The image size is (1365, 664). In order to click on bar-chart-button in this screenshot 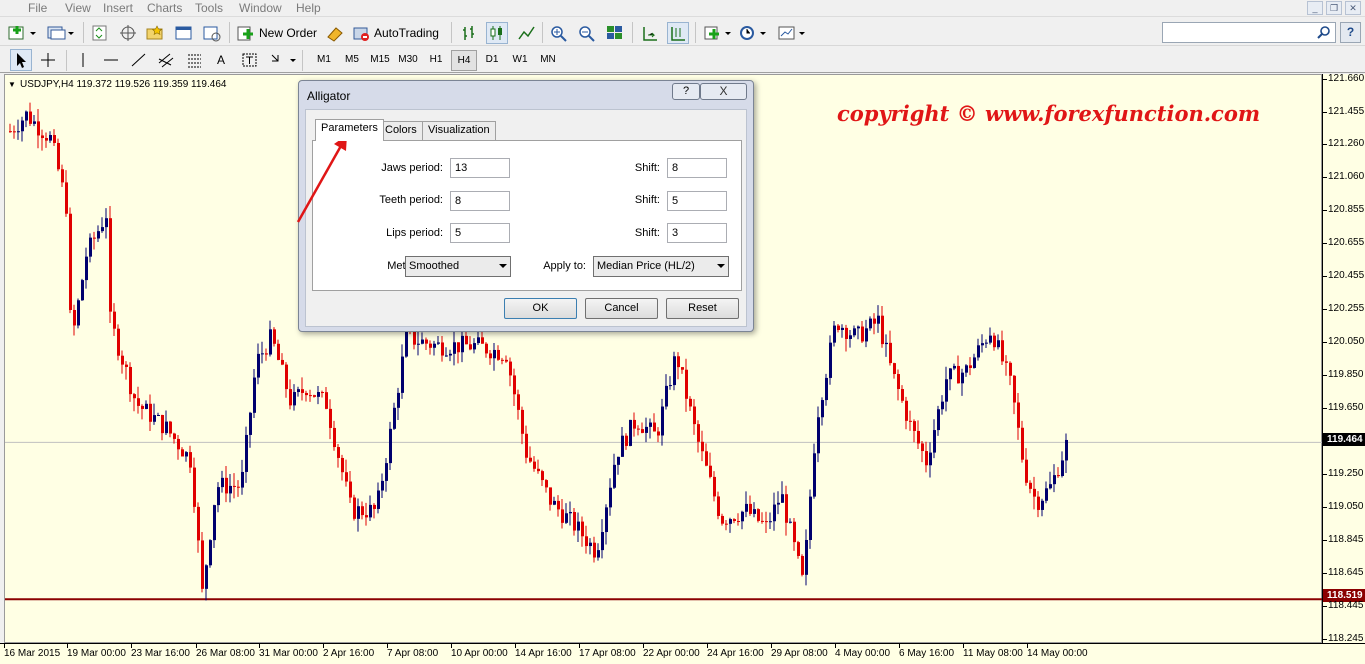, I will do `click(470, 33)`.